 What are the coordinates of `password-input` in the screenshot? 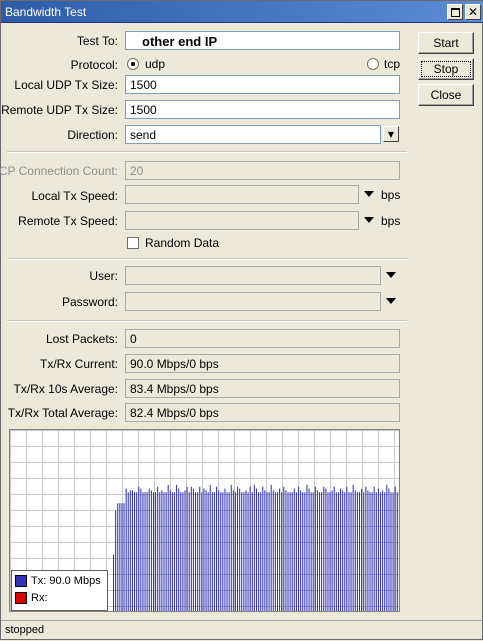 It's located at (253, 301).